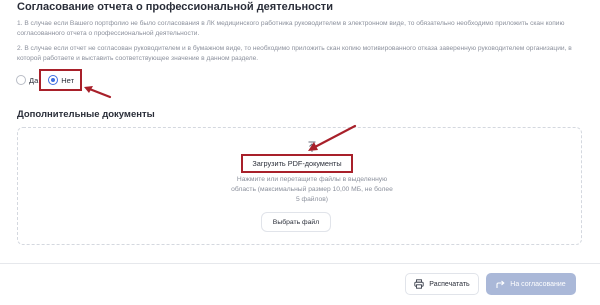 The height and width of the screenshot is (305, 600). I want to click on documents-title: Дополнительные документы, so click(86, 114).